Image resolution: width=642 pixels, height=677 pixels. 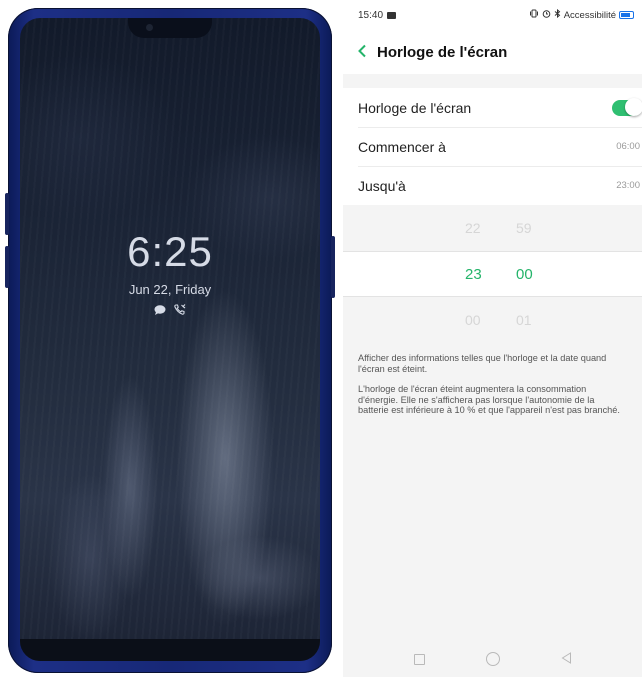 What do you see at coordinates (473, 274) in the screenshot?
I see `picker-hour-selected: 23` at bounding box center [473, 274].